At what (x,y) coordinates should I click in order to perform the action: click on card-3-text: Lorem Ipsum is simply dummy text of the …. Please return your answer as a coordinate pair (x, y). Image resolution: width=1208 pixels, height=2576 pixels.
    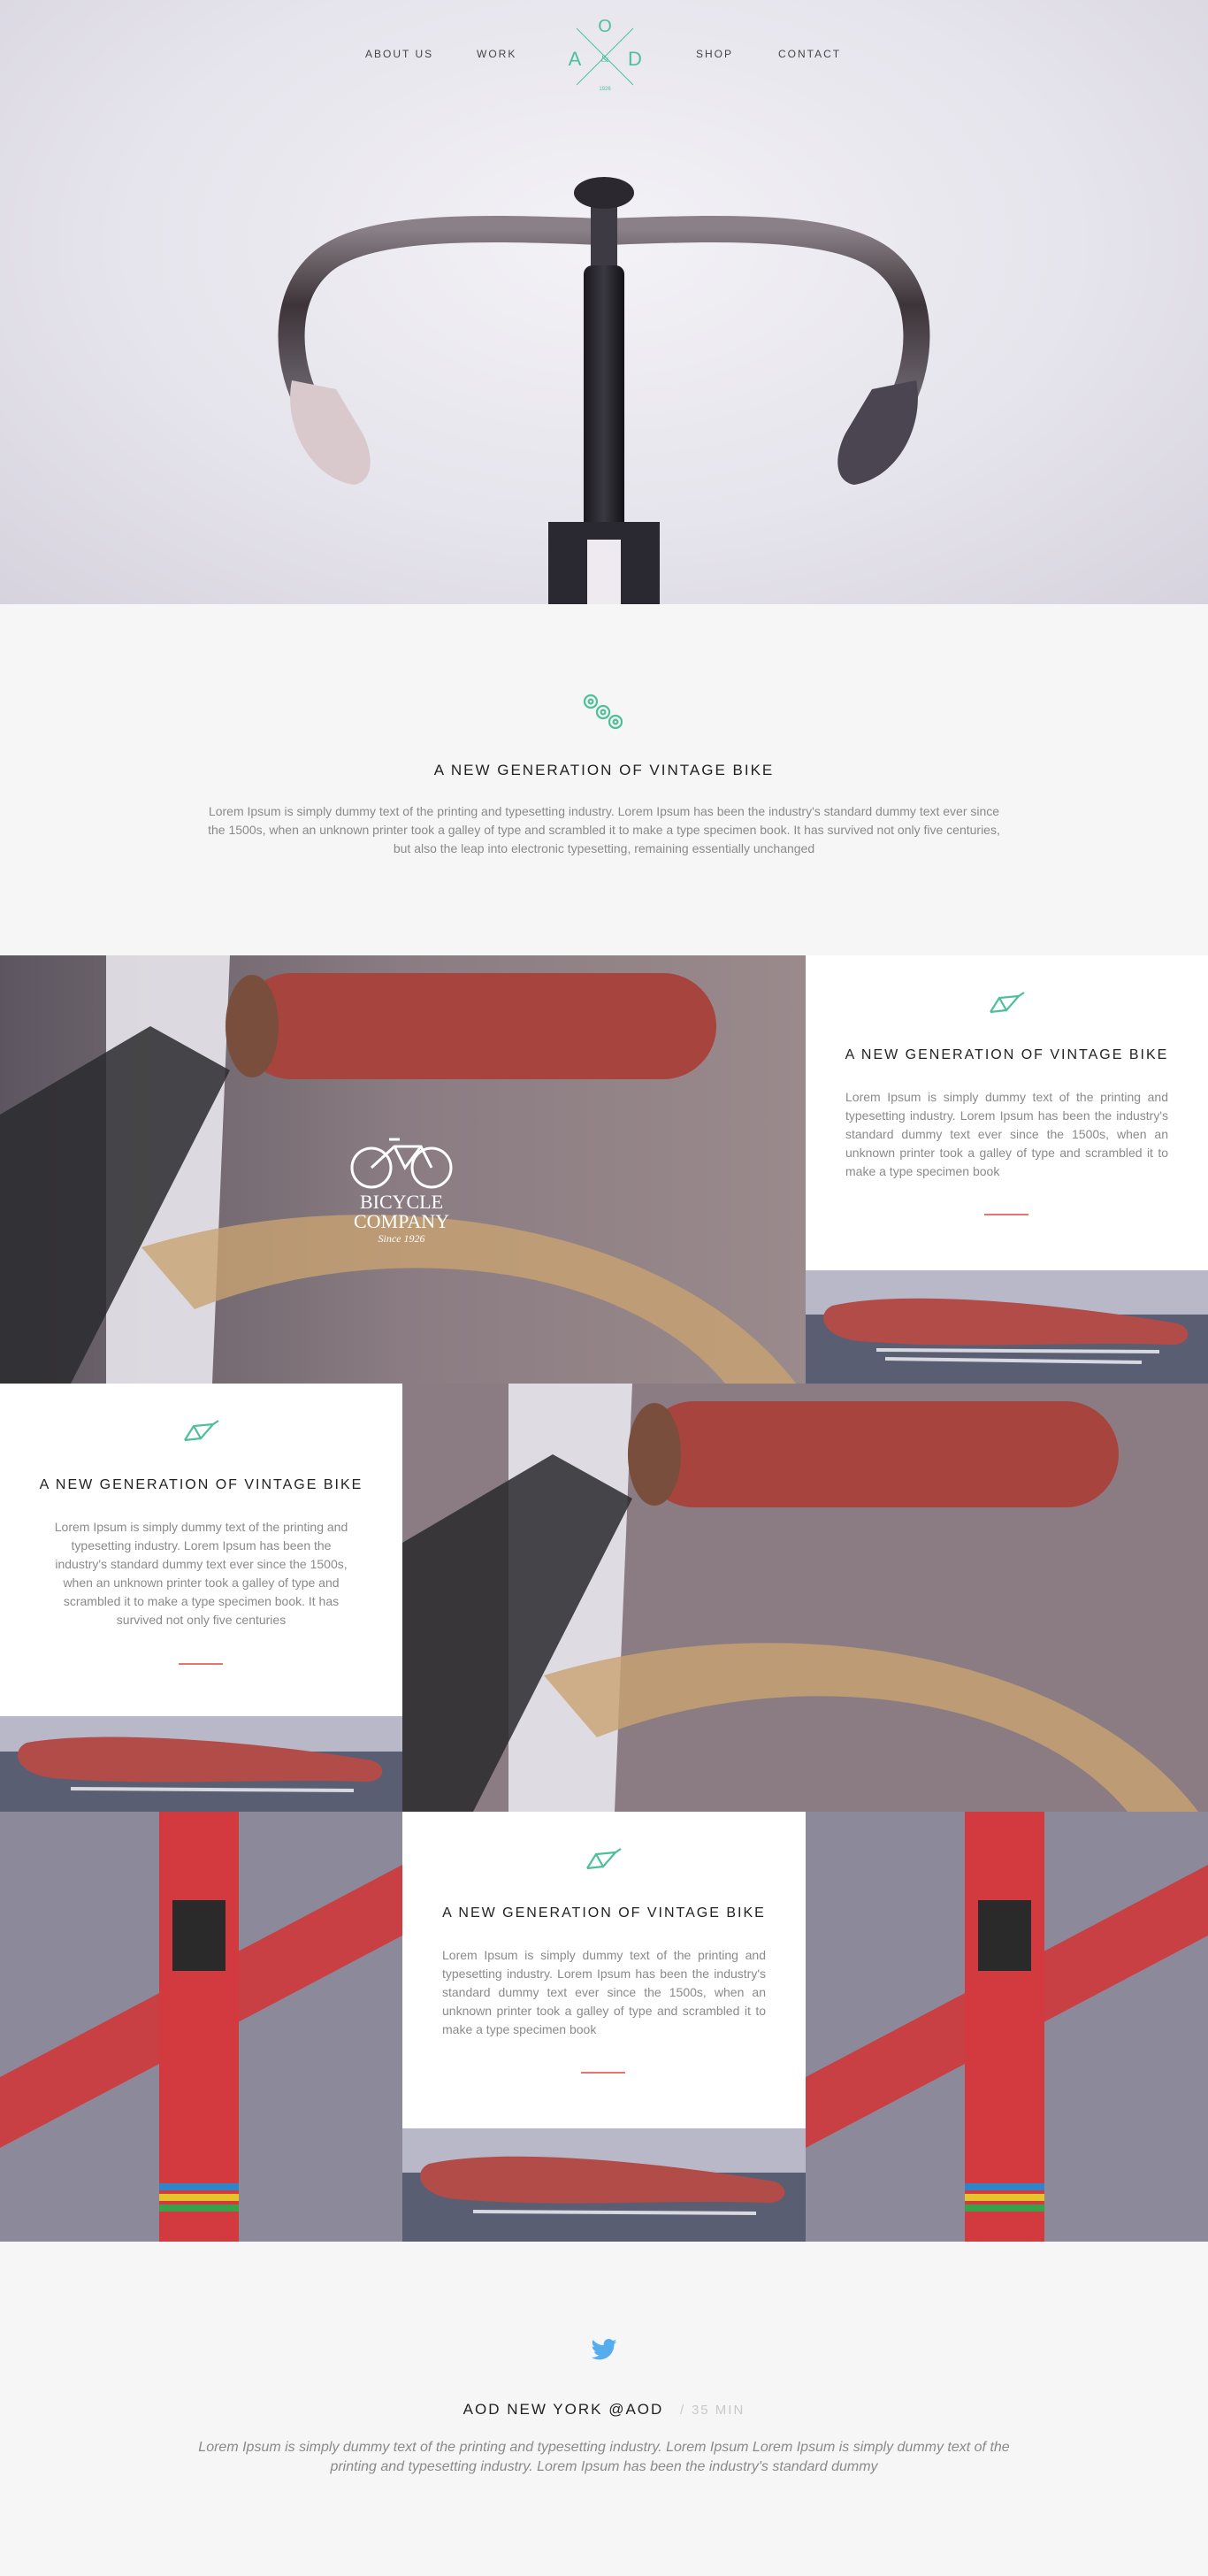
    Looking at the image, I should click on (604, 1992).